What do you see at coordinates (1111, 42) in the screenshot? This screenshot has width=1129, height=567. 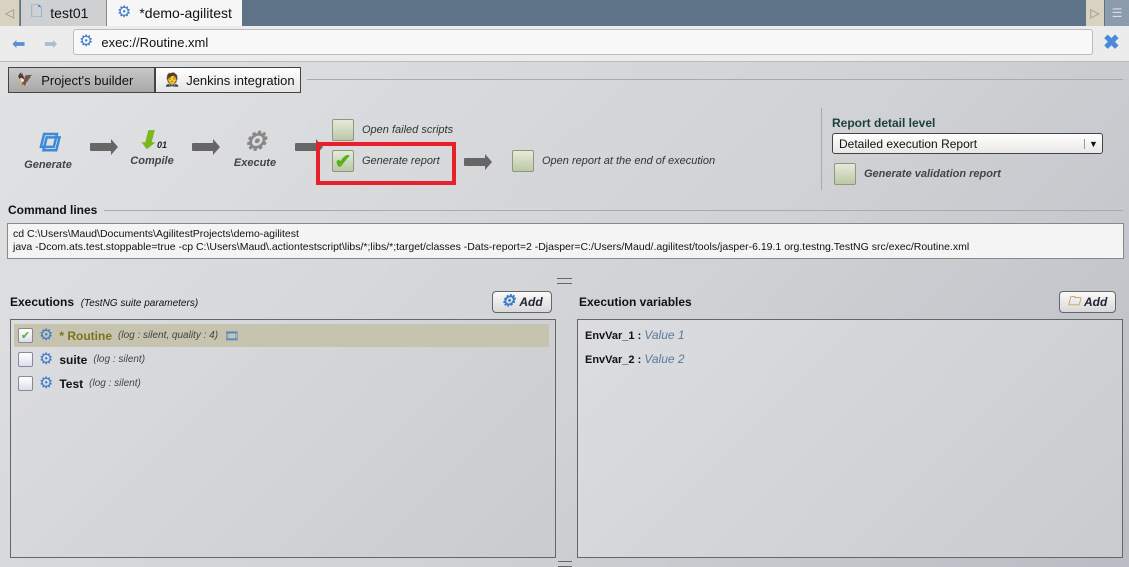 I see `close-icon: ✖` at bounding box center [1111, 42].